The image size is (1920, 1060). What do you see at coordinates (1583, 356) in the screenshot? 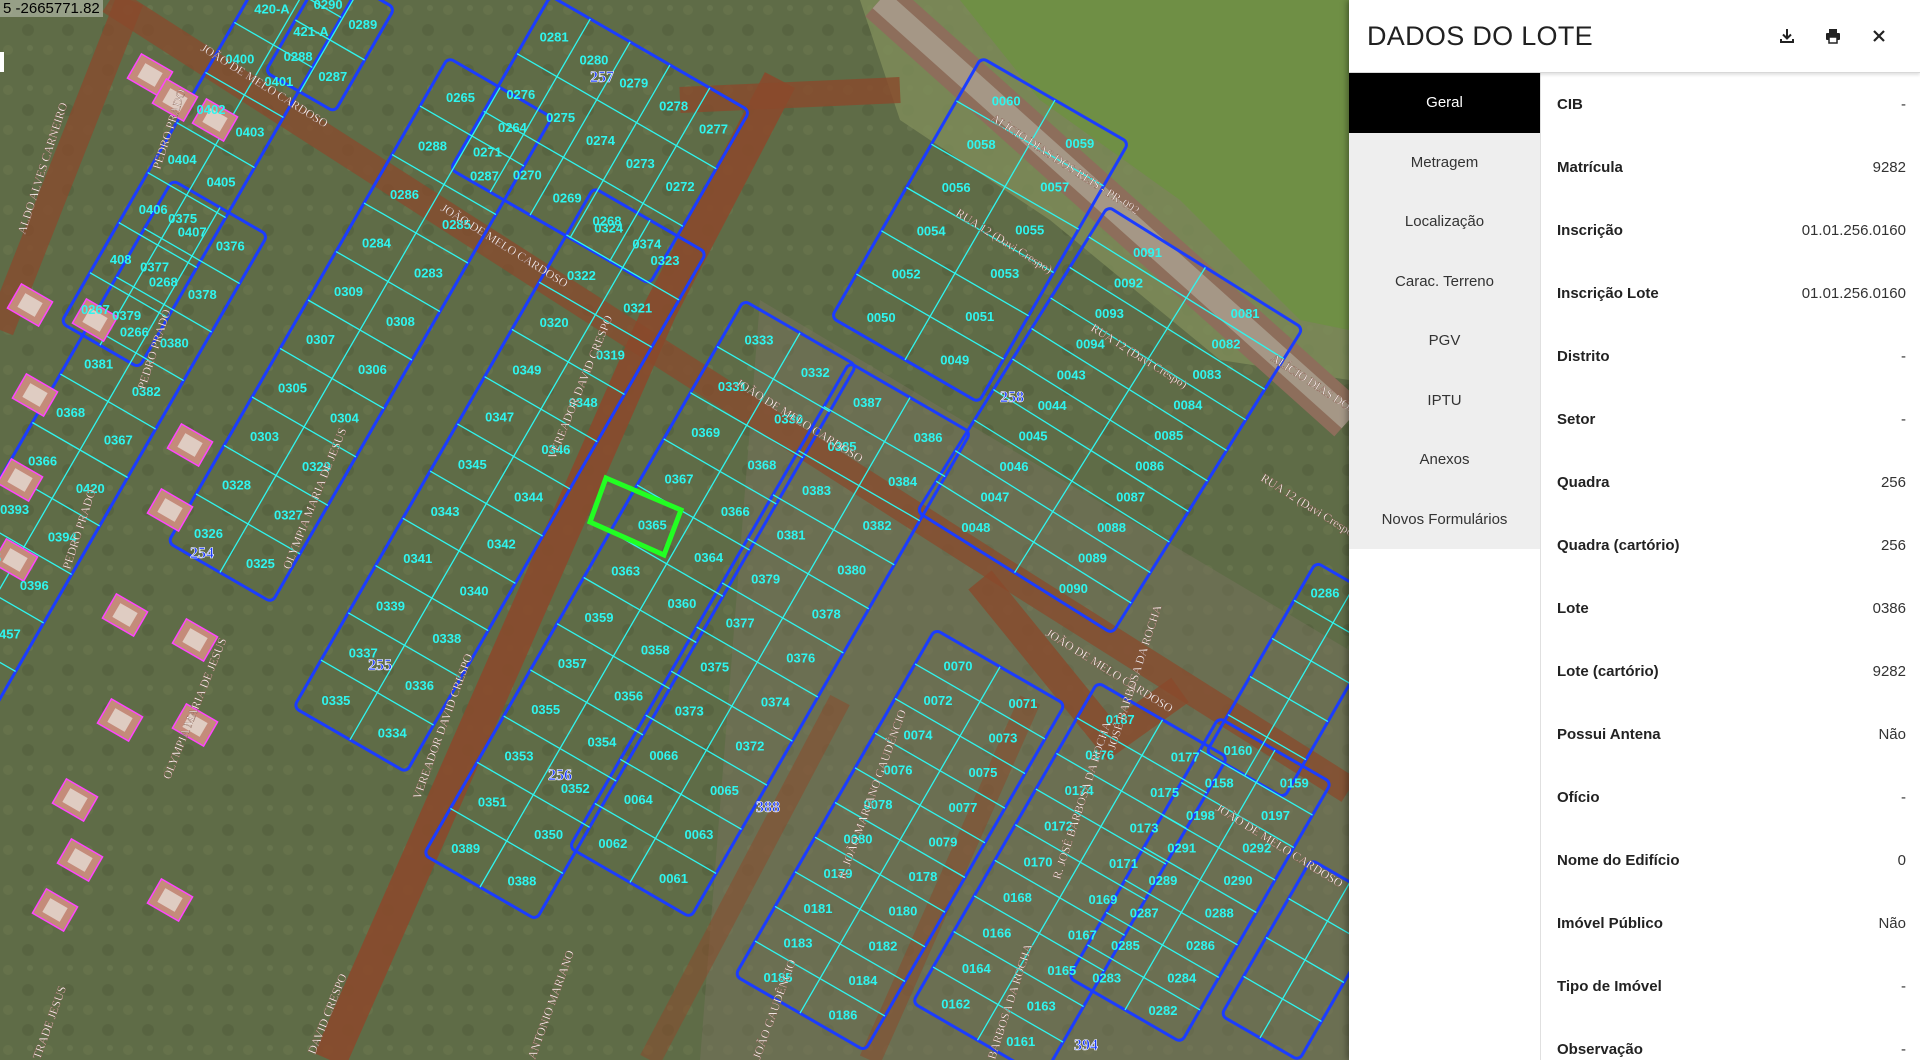
I see `field-label: Distrito` at bounding box center [1583, 356].